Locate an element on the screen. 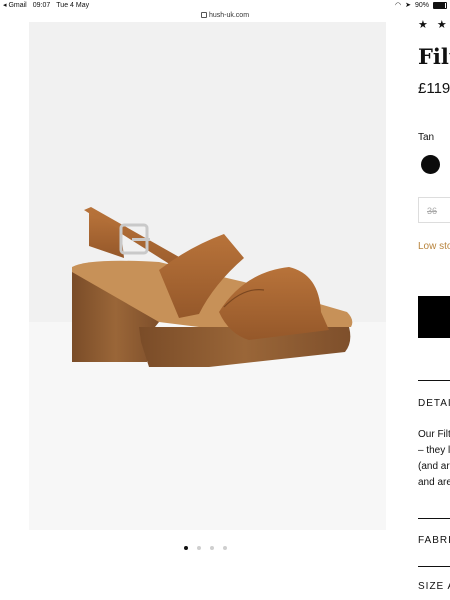  description-line: and are is located at coordinates (434, 482).